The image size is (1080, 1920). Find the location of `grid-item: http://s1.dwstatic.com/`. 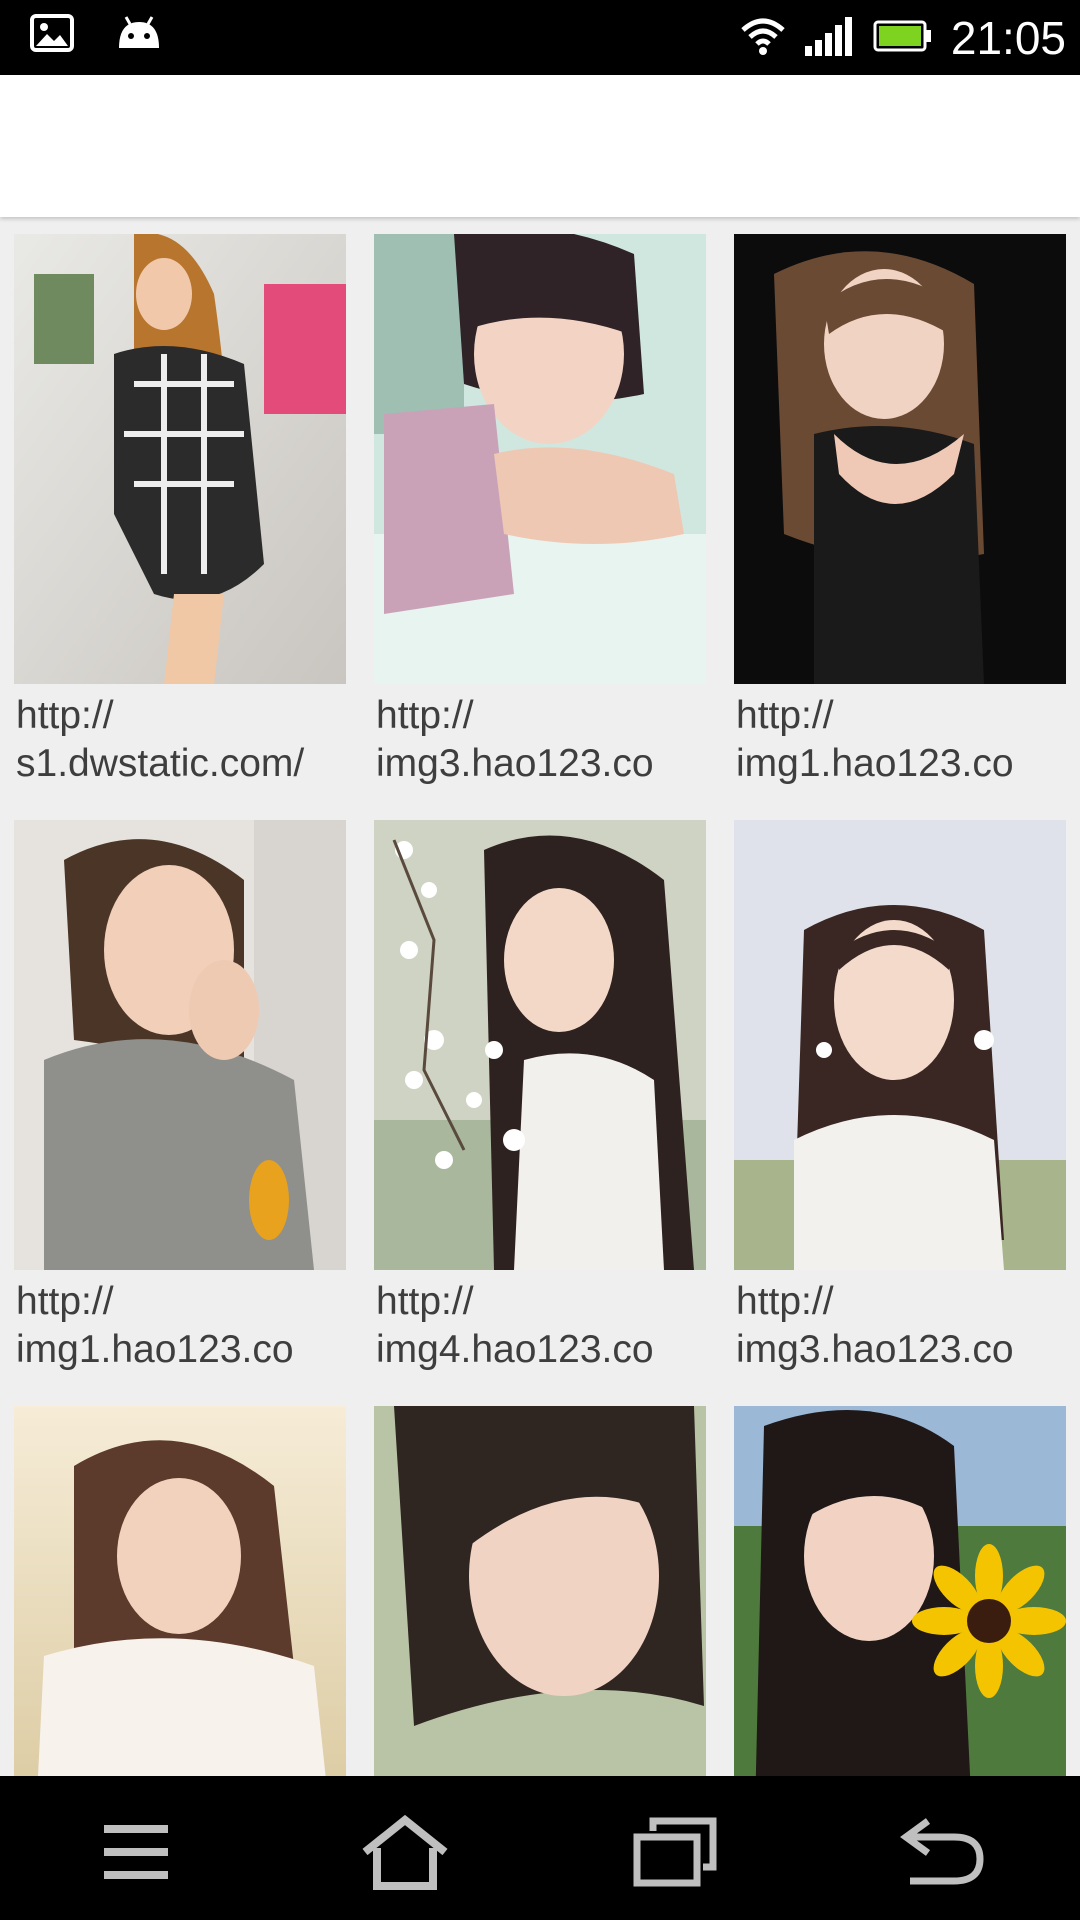

grid-item: http://s1.dwstatic.com/ is located at coordinates (180, 509).